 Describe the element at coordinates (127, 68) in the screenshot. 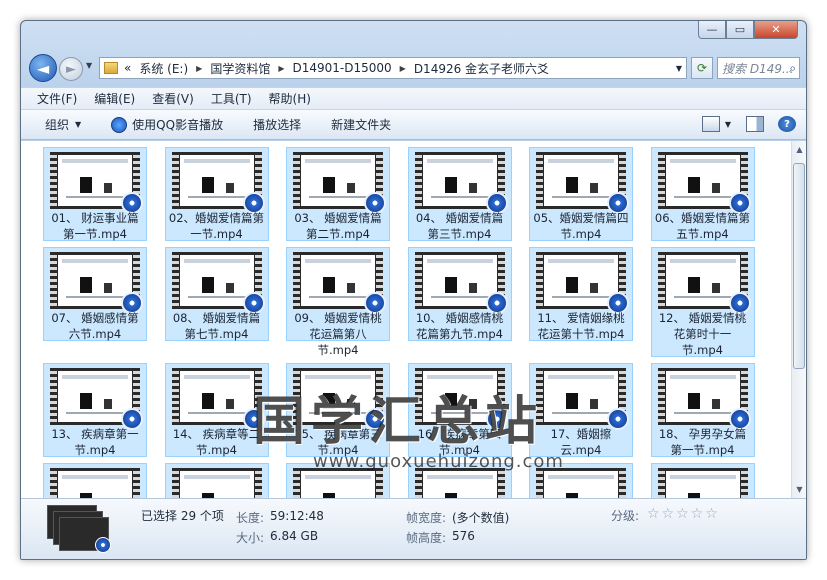

I see `breadcrumb-overflow: «` at that location.